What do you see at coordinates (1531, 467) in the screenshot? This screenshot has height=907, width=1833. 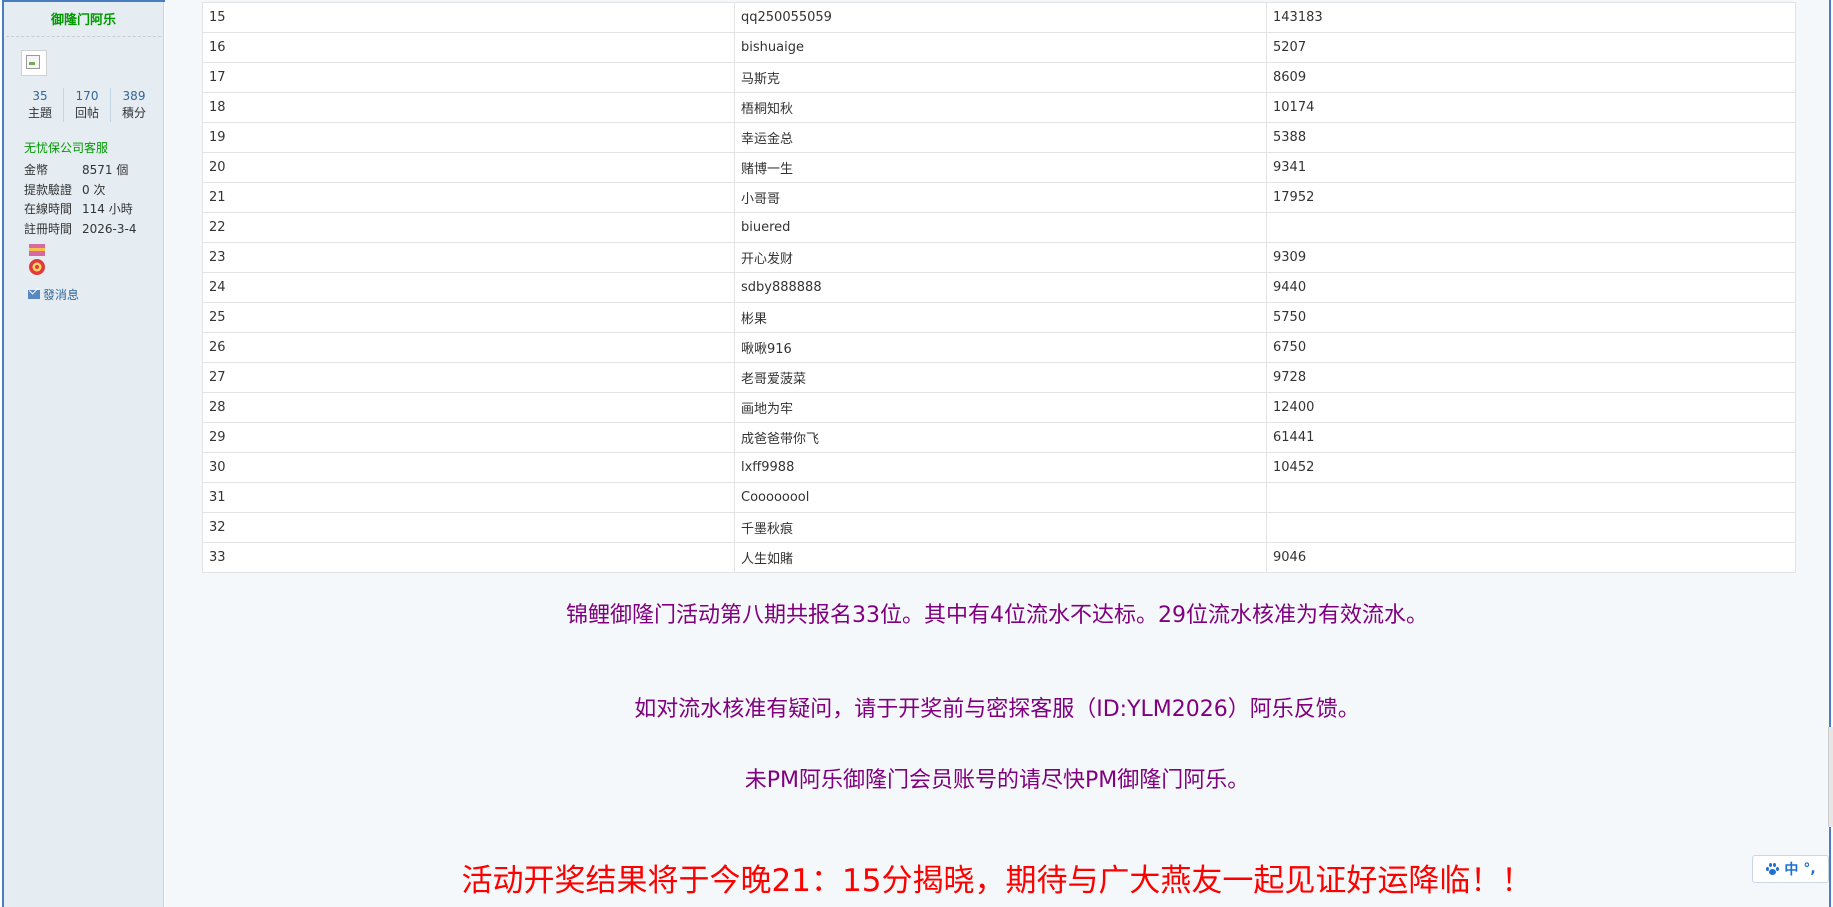 I see `cell-value: 10452` at bounding box center [1531, 467].